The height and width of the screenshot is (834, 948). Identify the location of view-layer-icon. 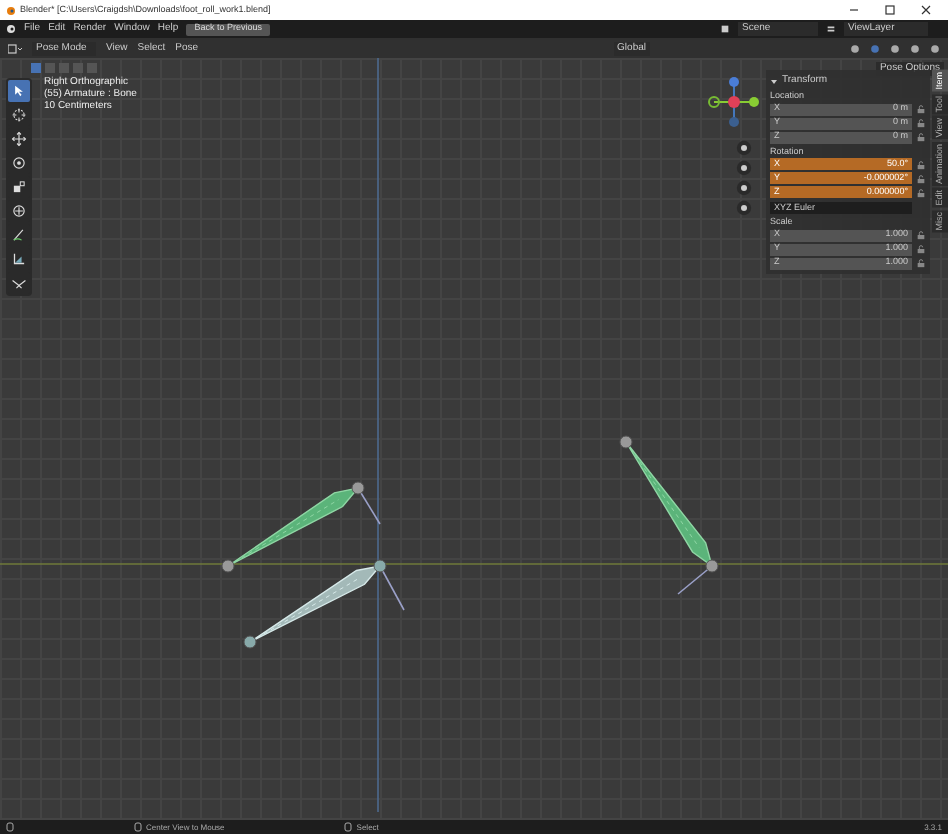
(831, 29).